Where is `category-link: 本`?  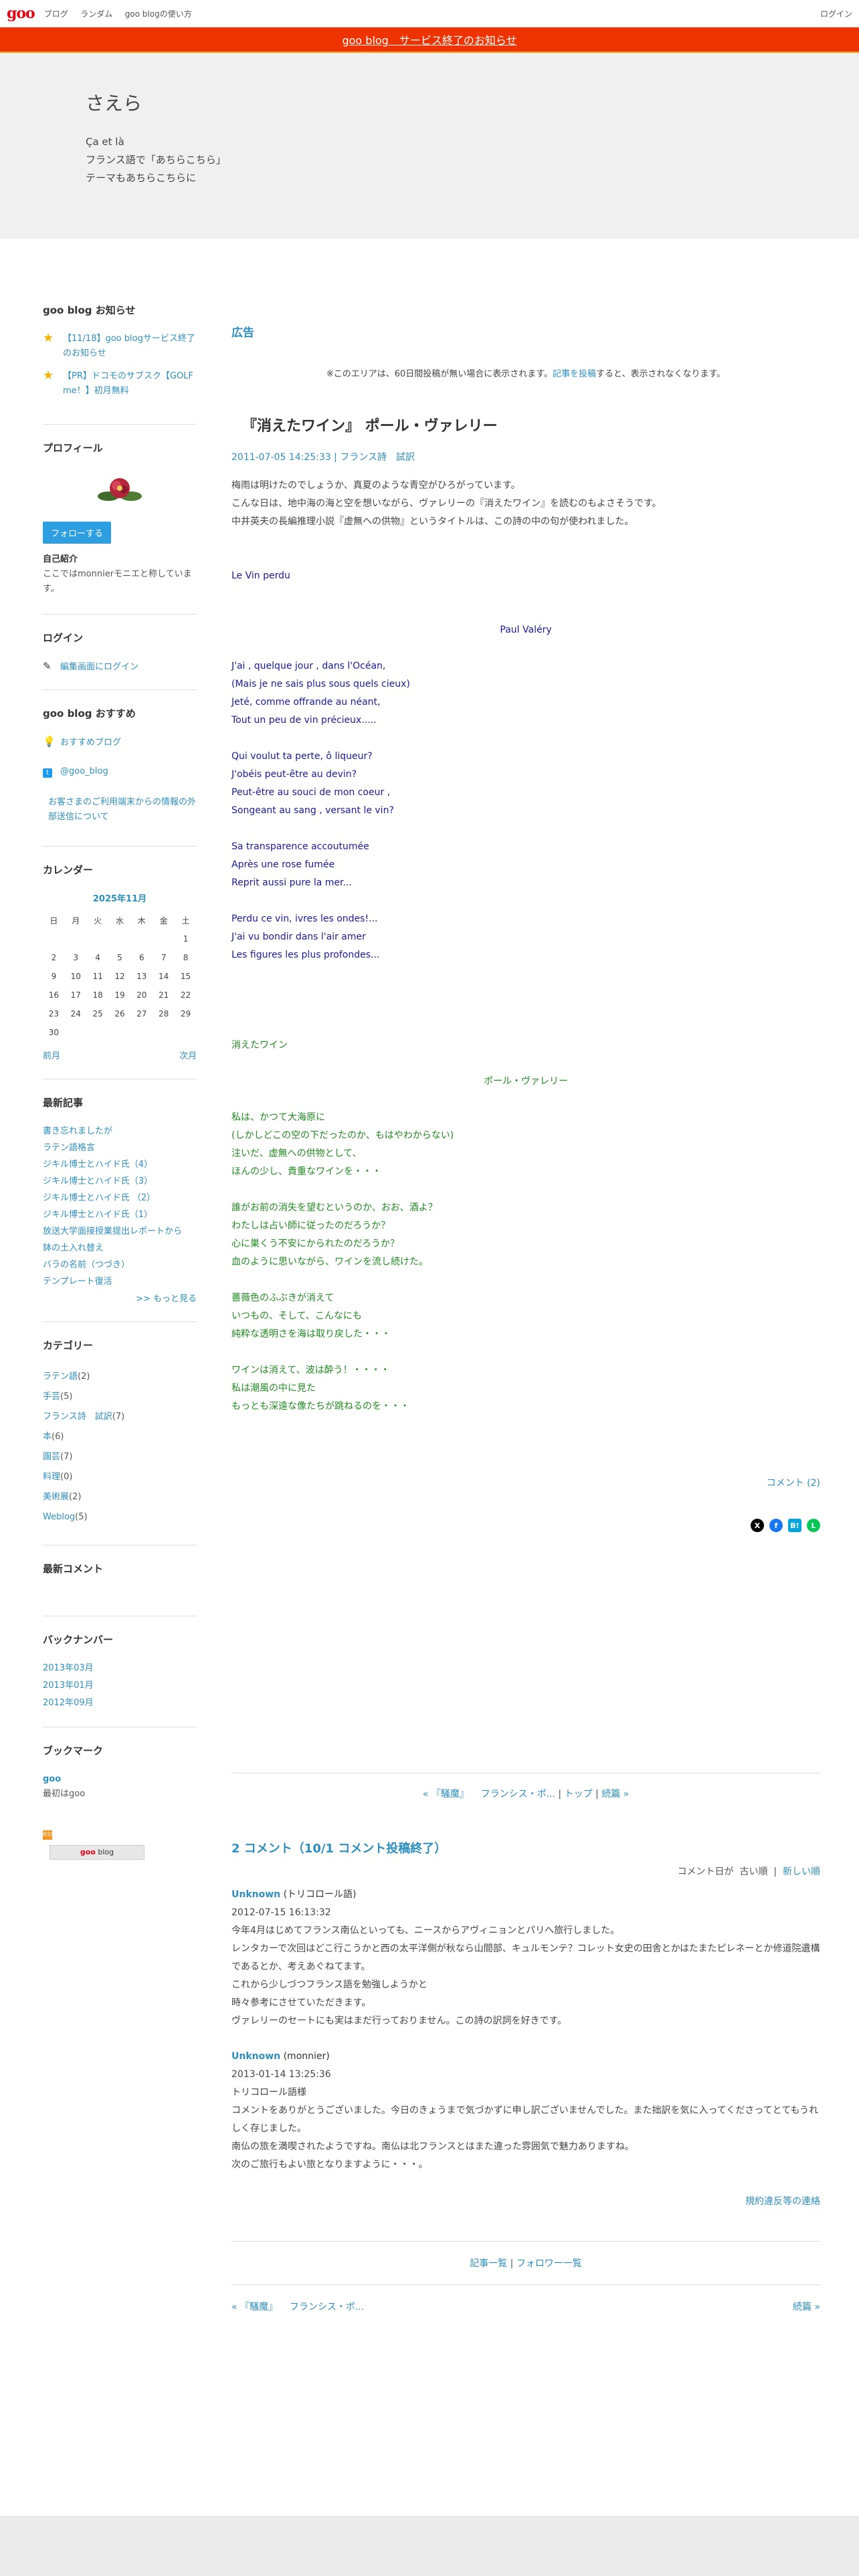
category-link: 本 is located at coordinates (48, 1437).